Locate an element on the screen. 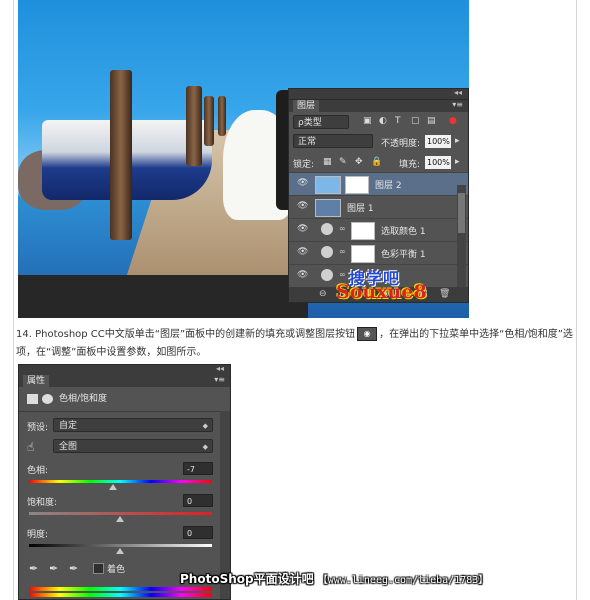  hue-input: -7 is located at coordinates (198, 468).